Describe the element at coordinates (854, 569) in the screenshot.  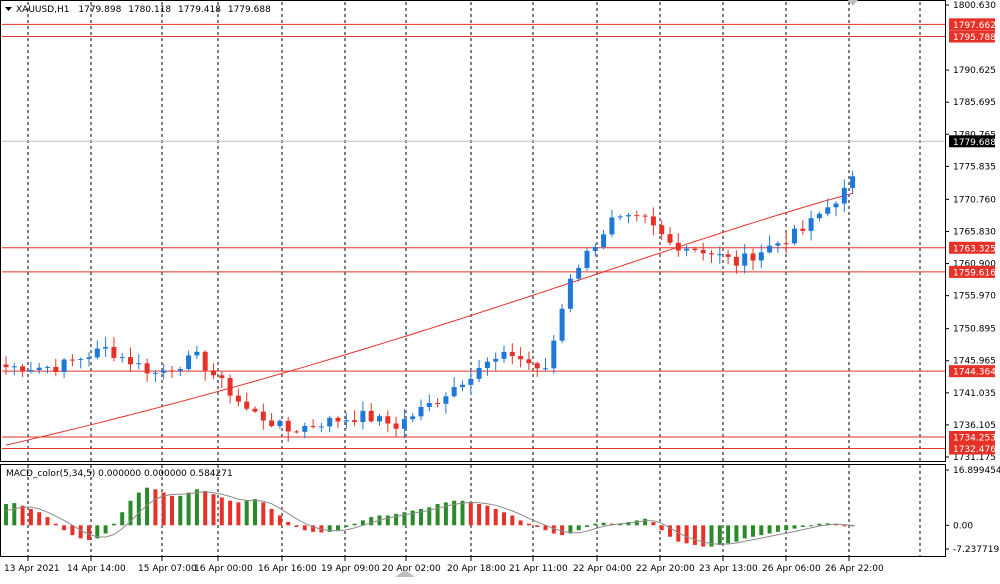
I see `time-tick-label: 26 Apr 22:00` at that location.